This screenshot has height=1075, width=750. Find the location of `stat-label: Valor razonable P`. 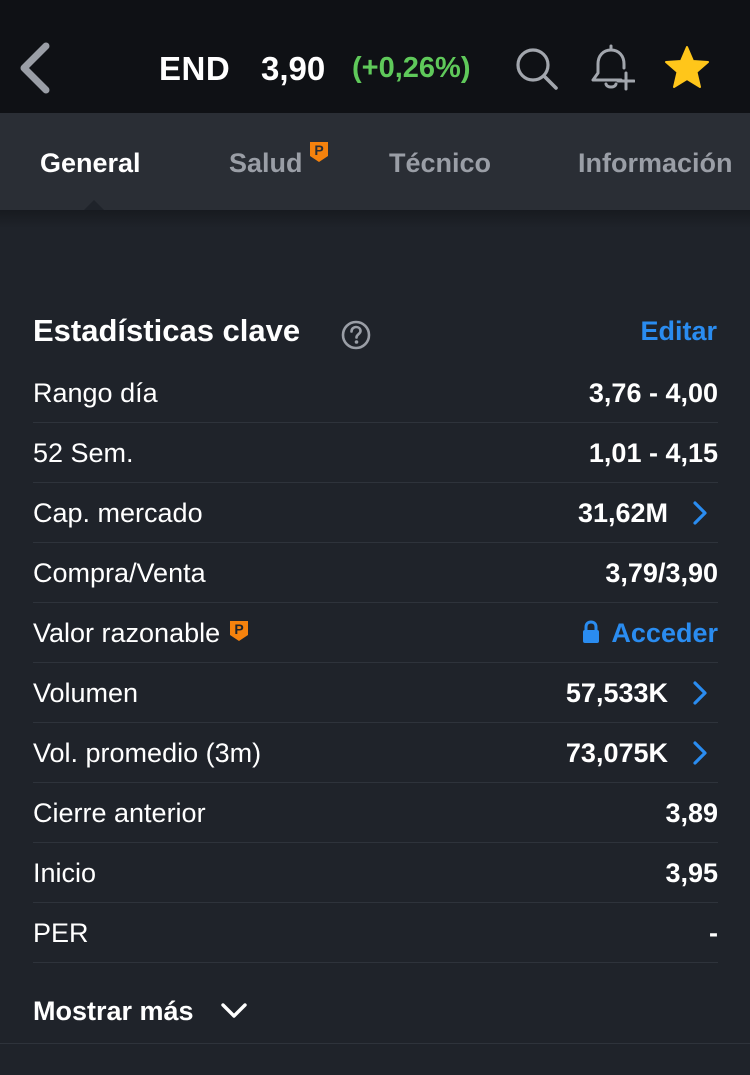

stat-label: Valor razonable P is located at coordinates (141, 633).